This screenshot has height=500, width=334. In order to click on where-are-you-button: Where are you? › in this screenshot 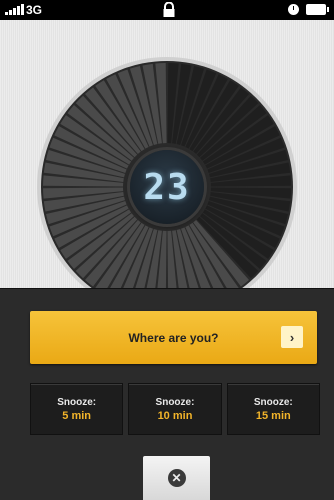, I will do `click(173, 337)`.